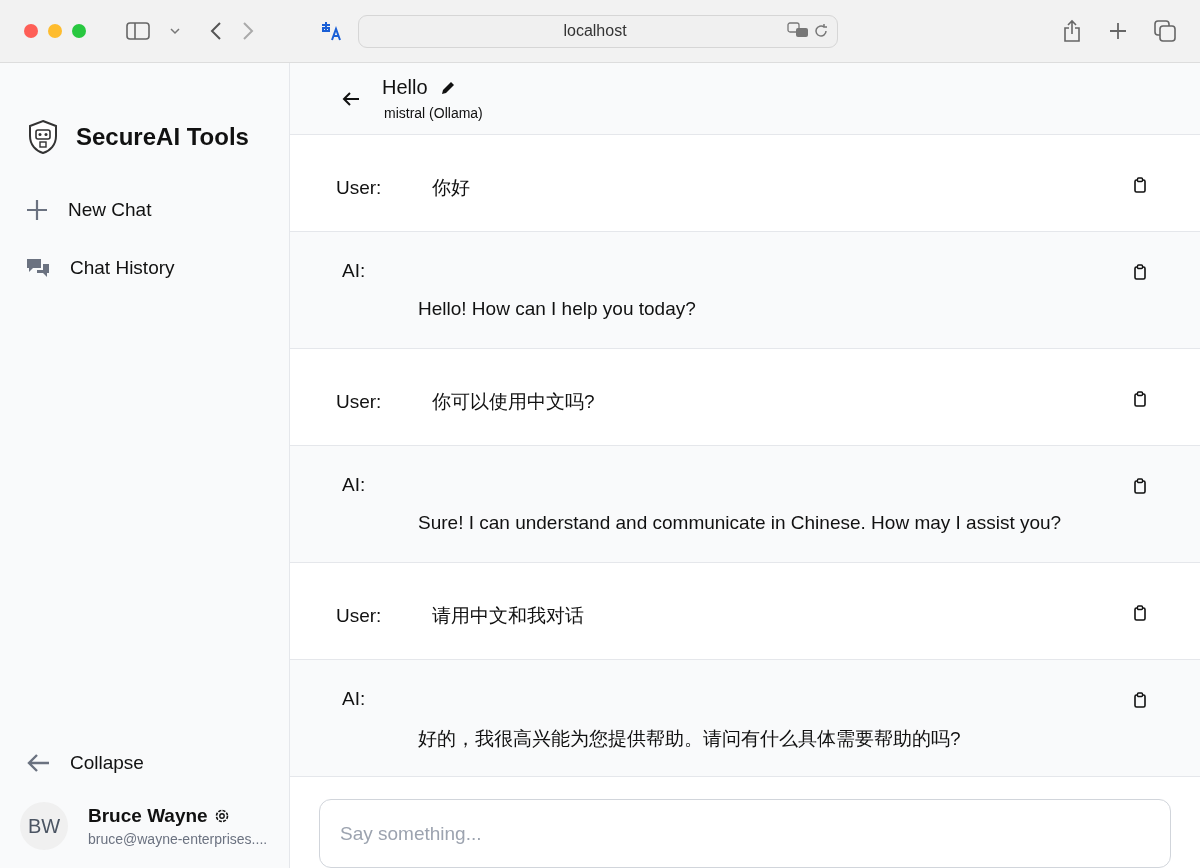 The image size is (1200, 868). What do you see at coordinates (157, 763) in the screenshot?
I see `collapse-button: Collapse` at bounding box center [157, 763].